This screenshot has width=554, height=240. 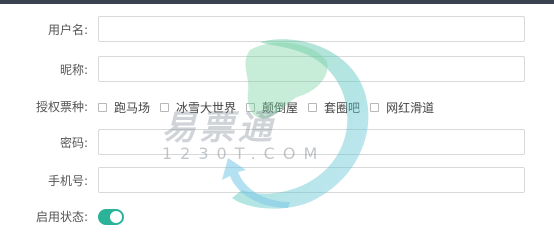 I want to click on phone-label: 手机号:, so click(x=67, y=181).